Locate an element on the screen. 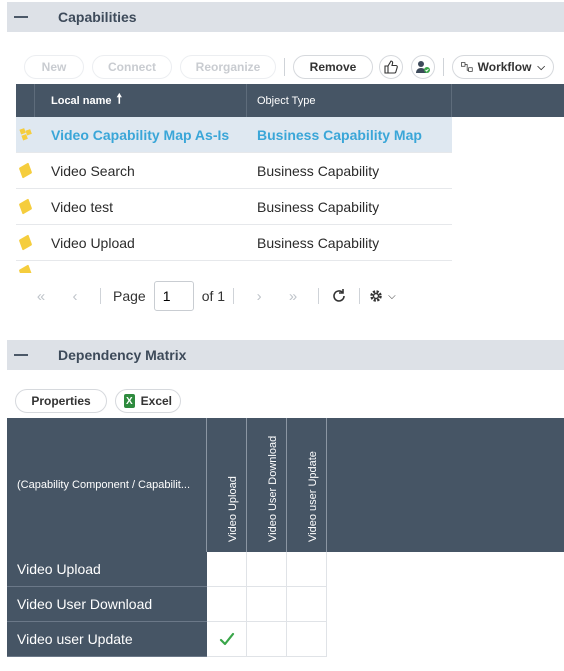 The height and width of the screenshot is (671, 564). excel-icon: X is located at coordinates (129, 401).